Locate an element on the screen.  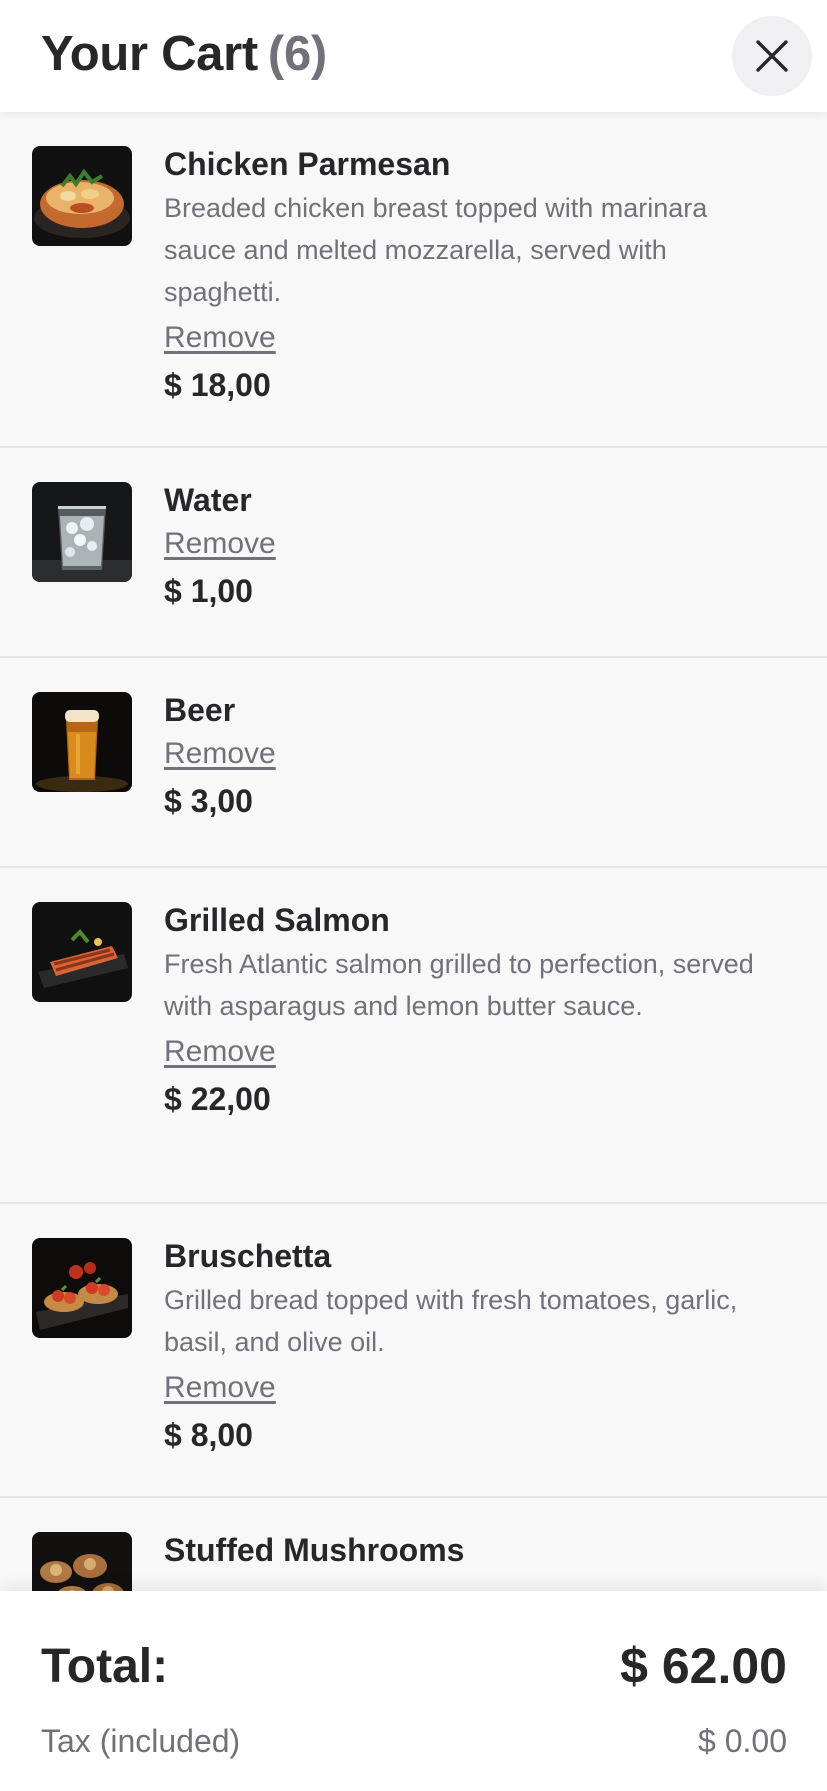
item-price: $ 22,00 is located at coordinates (217, 1099).